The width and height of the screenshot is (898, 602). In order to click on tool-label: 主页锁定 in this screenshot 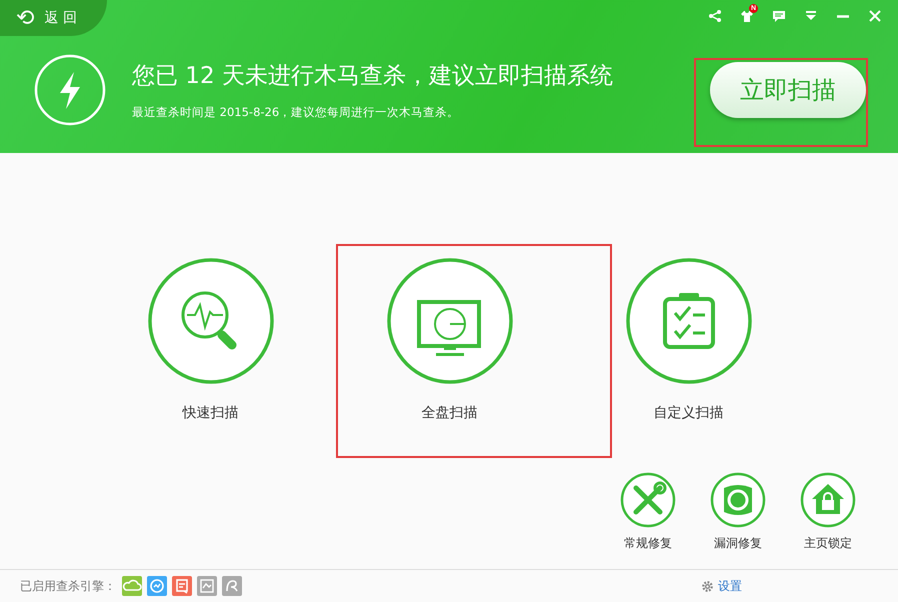, I will do `click(828, 543)`.